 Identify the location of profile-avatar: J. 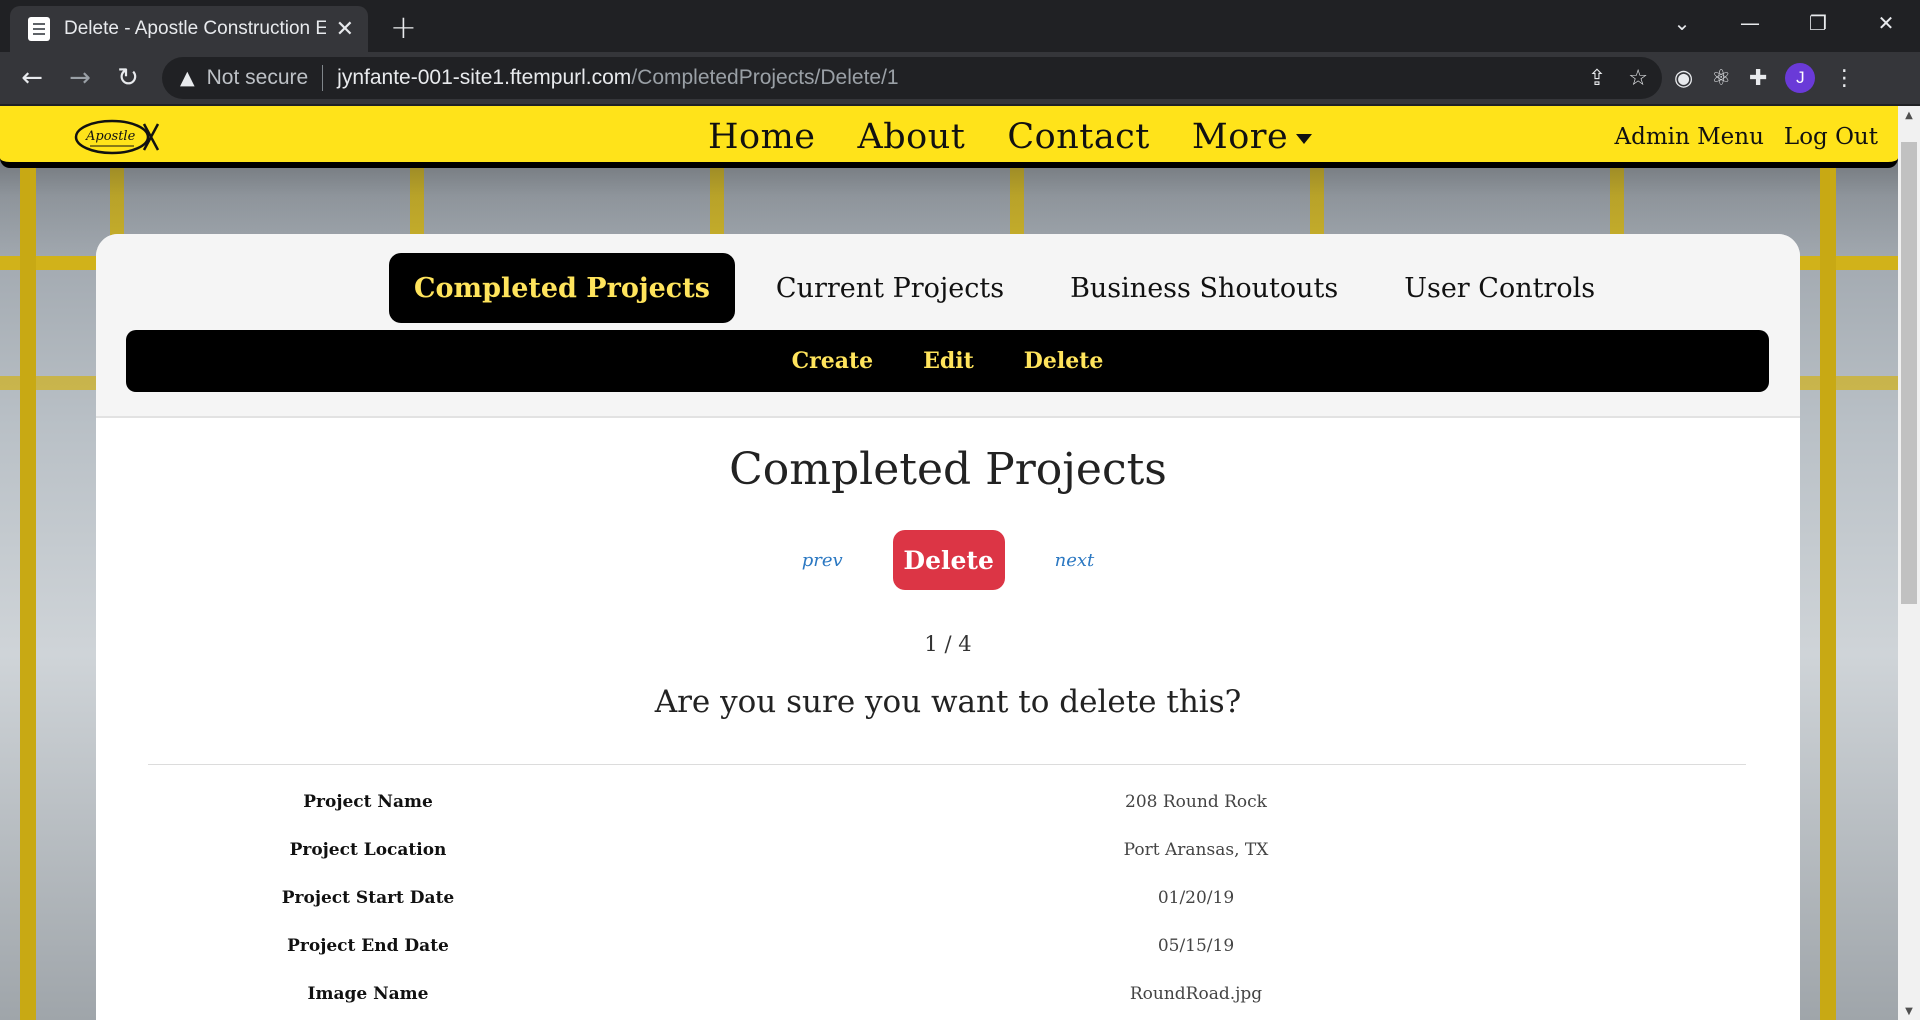
(1800, 78).